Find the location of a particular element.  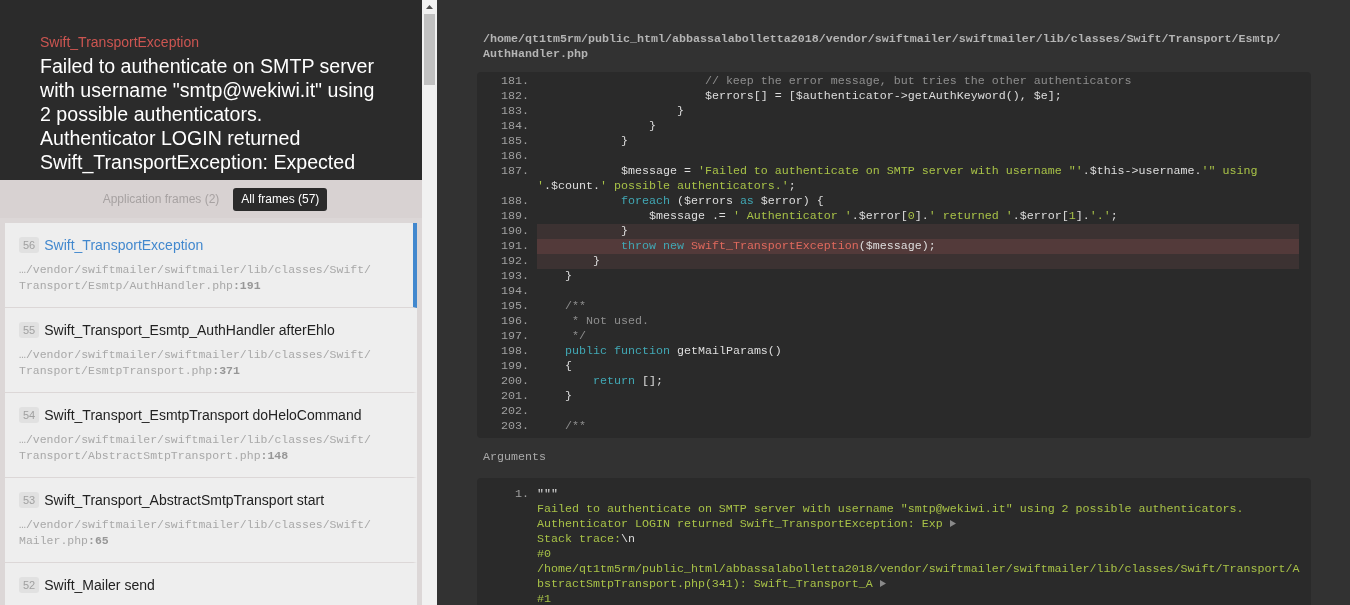

file-path: …/vendor/swiftmailer/swiftmailer/lib/classes/Swift/Transport/Esmtp/AuthHandler.php:191 is located at coordinates (196, 278).